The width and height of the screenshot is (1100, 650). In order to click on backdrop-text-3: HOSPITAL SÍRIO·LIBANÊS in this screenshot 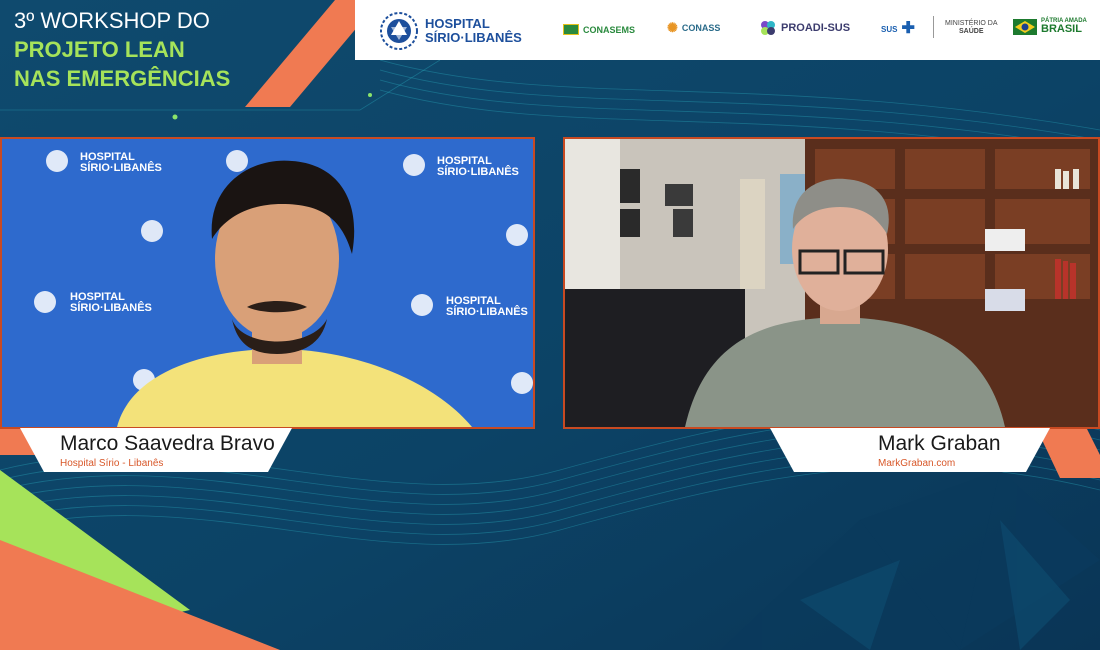, I will do `click(111, 303)`.